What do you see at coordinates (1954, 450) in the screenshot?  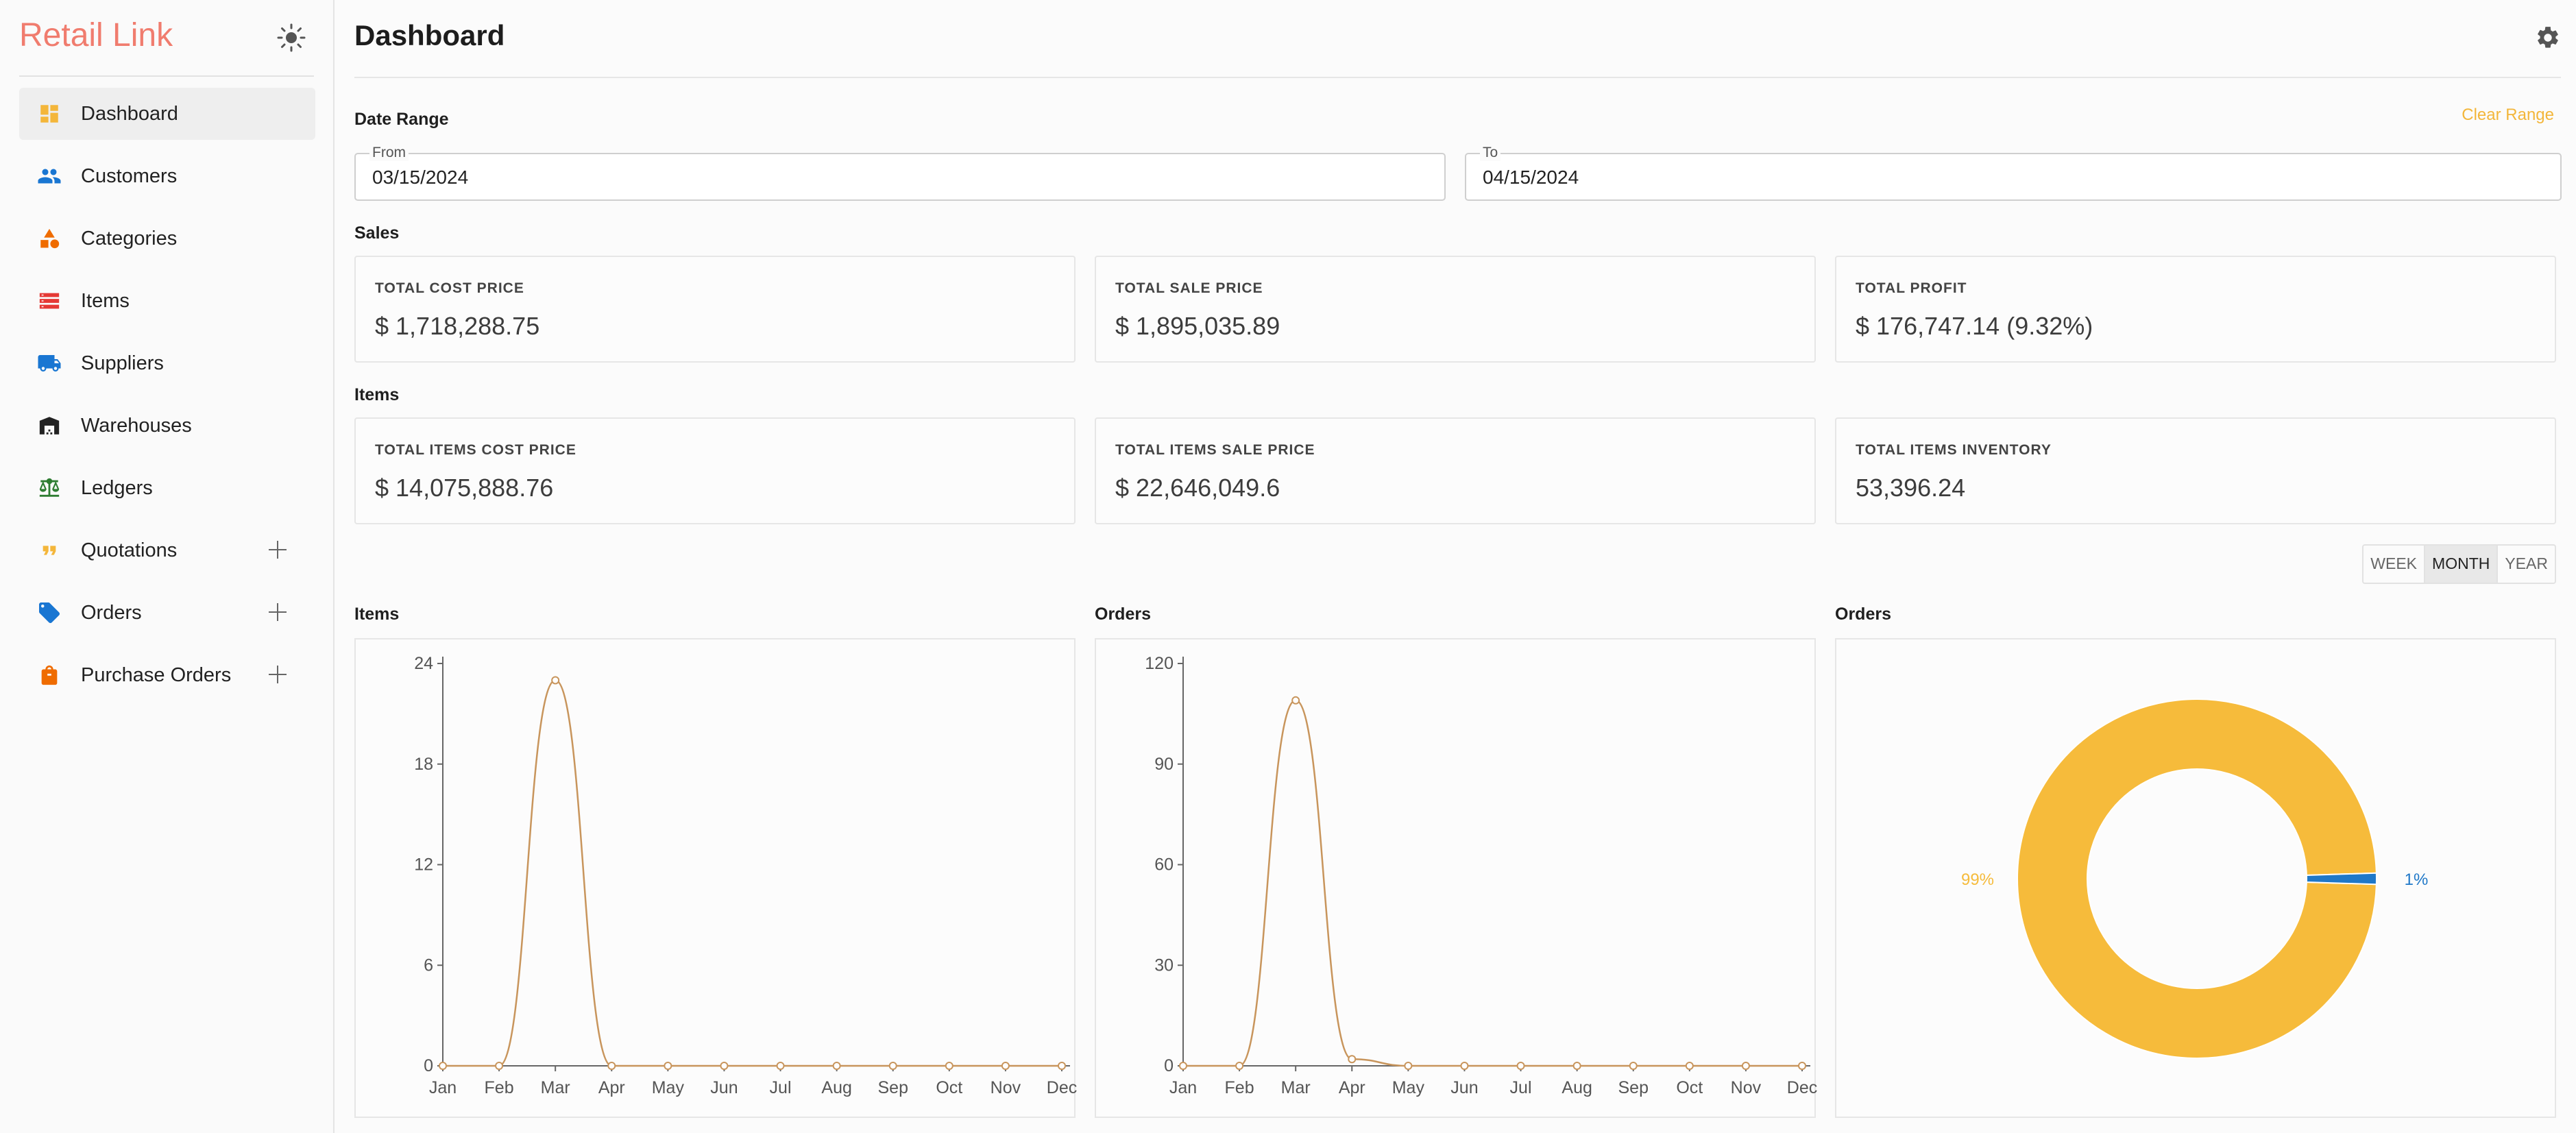 I see `card-caption: TOTAL ITEMS INVENTORY` at bounding box center [1954, 450].